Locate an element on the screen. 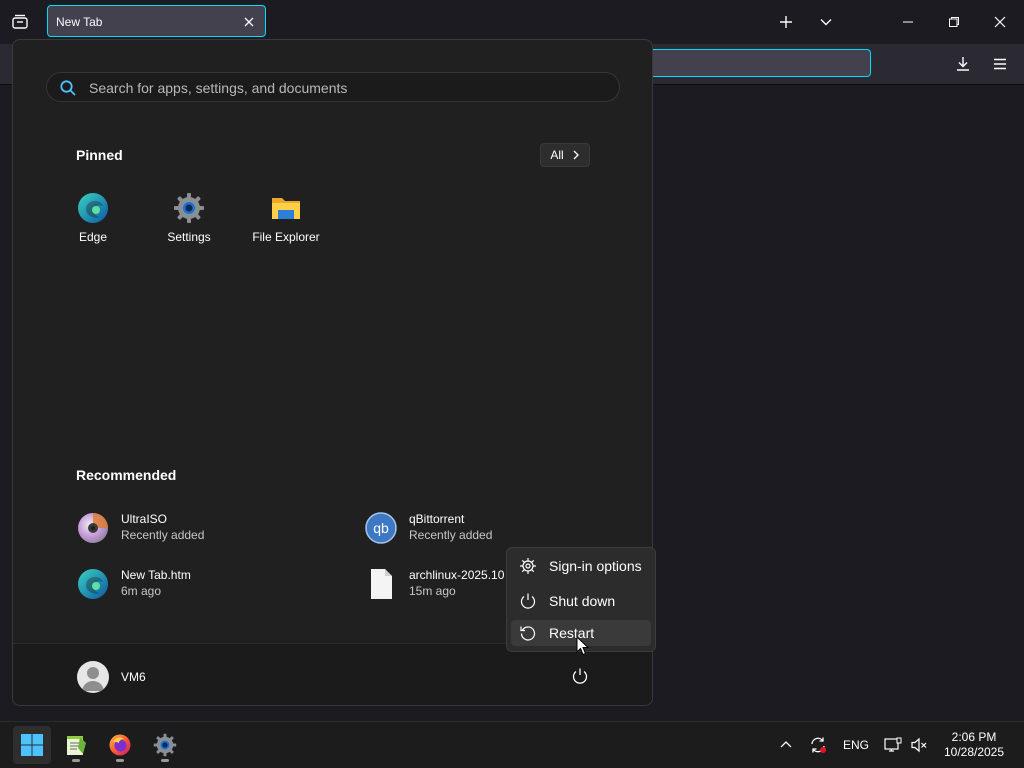  pinned-app-settings: Settings is located at coordinates (189, 227).